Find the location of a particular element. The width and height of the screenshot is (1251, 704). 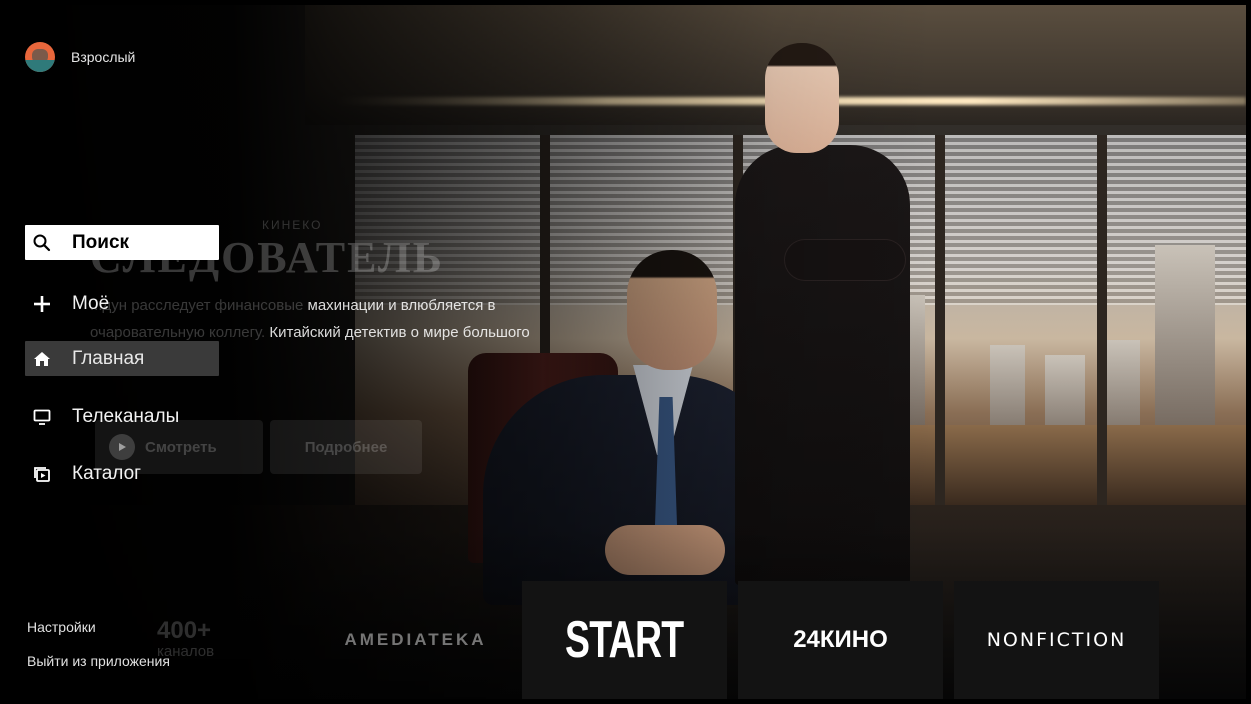

profile-name: Взрослый is located at coordinates (103, 57).